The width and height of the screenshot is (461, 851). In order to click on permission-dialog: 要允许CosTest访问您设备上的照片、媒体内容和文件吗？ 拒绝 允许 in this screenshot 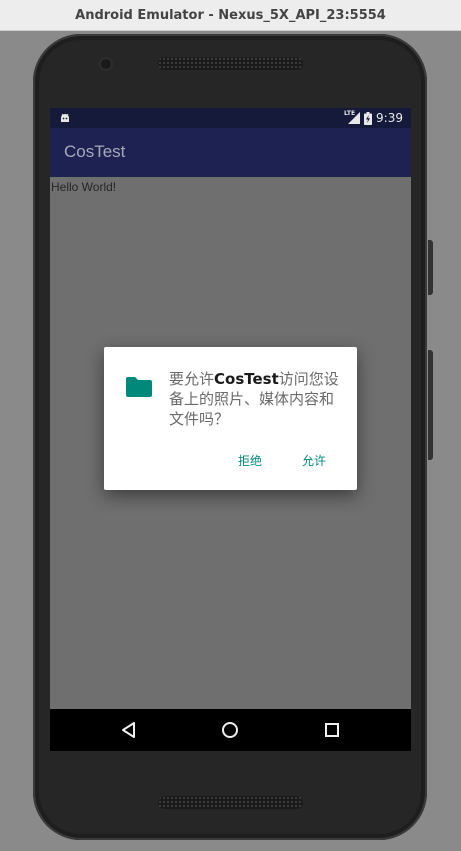, I will do `click(230, 418)`.